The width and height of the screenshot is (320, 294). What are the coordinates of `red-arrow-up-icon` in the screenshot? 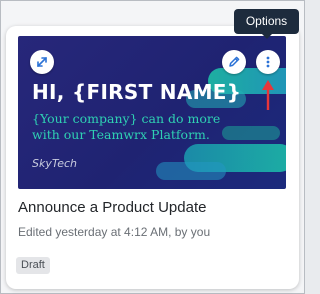 It's located at (268, 95).